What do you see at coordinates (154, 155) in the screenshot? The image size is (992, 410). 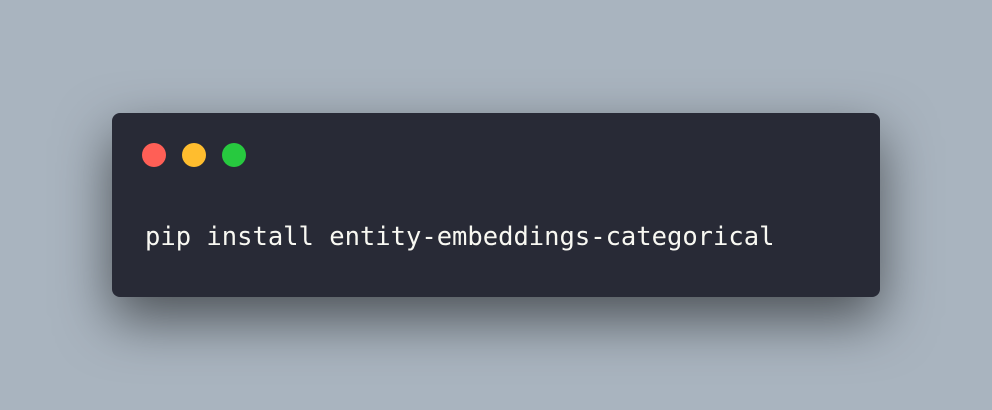 I see `close-dot-icon` at bounding box center [154, 155].